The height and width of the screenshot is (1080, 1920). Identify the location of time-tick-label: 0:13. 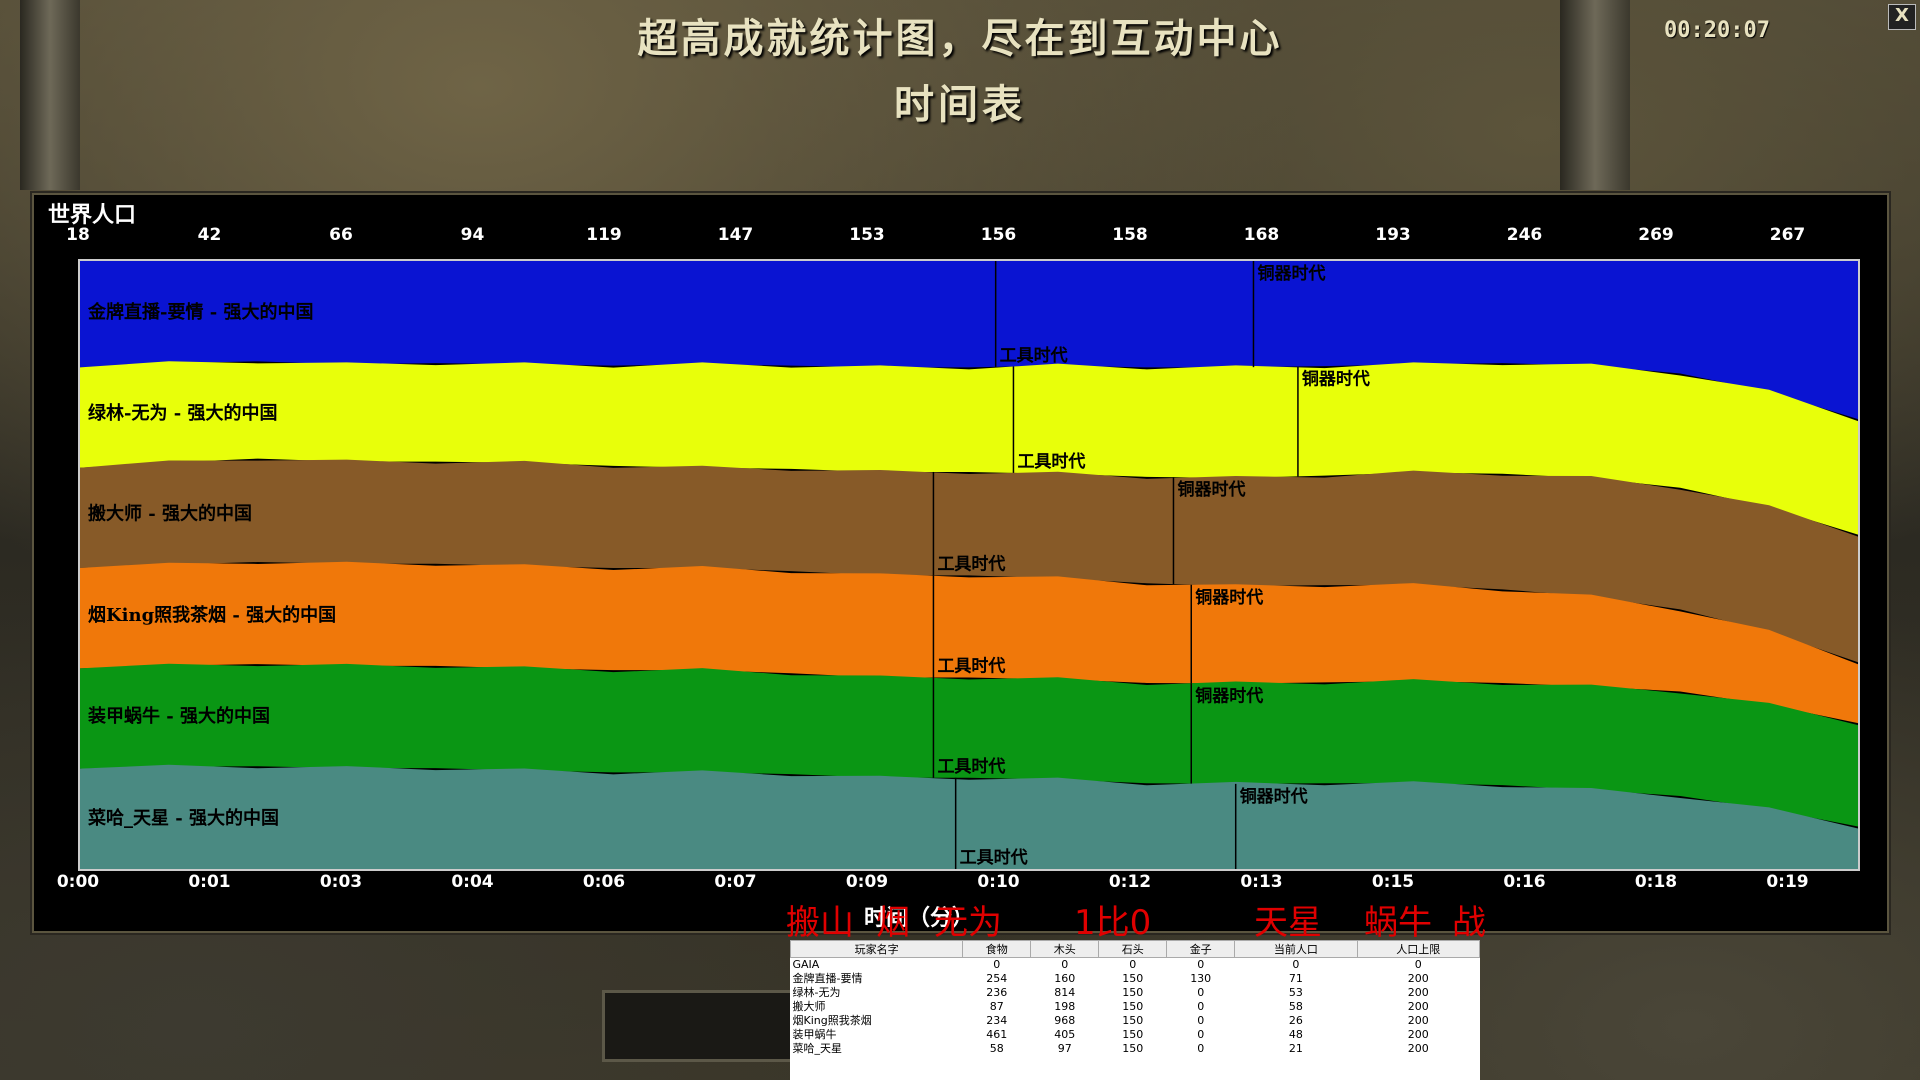
(1261, 882).